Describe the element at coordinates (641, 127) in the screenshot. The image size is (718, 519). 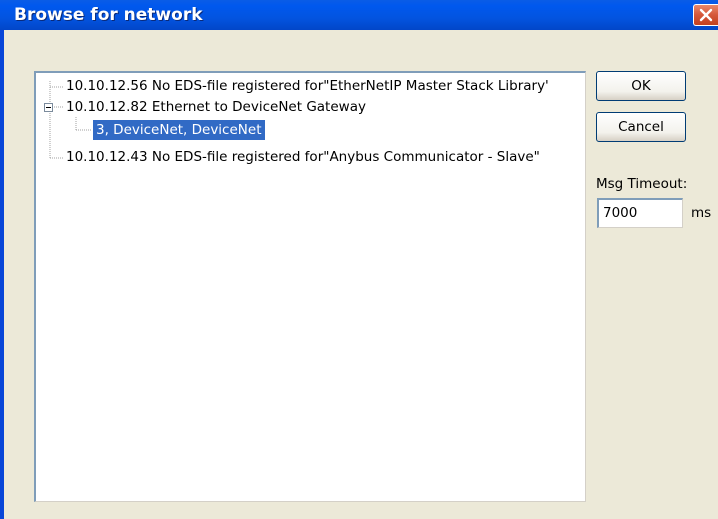
I see `cancel-button: Cancel` at that location.